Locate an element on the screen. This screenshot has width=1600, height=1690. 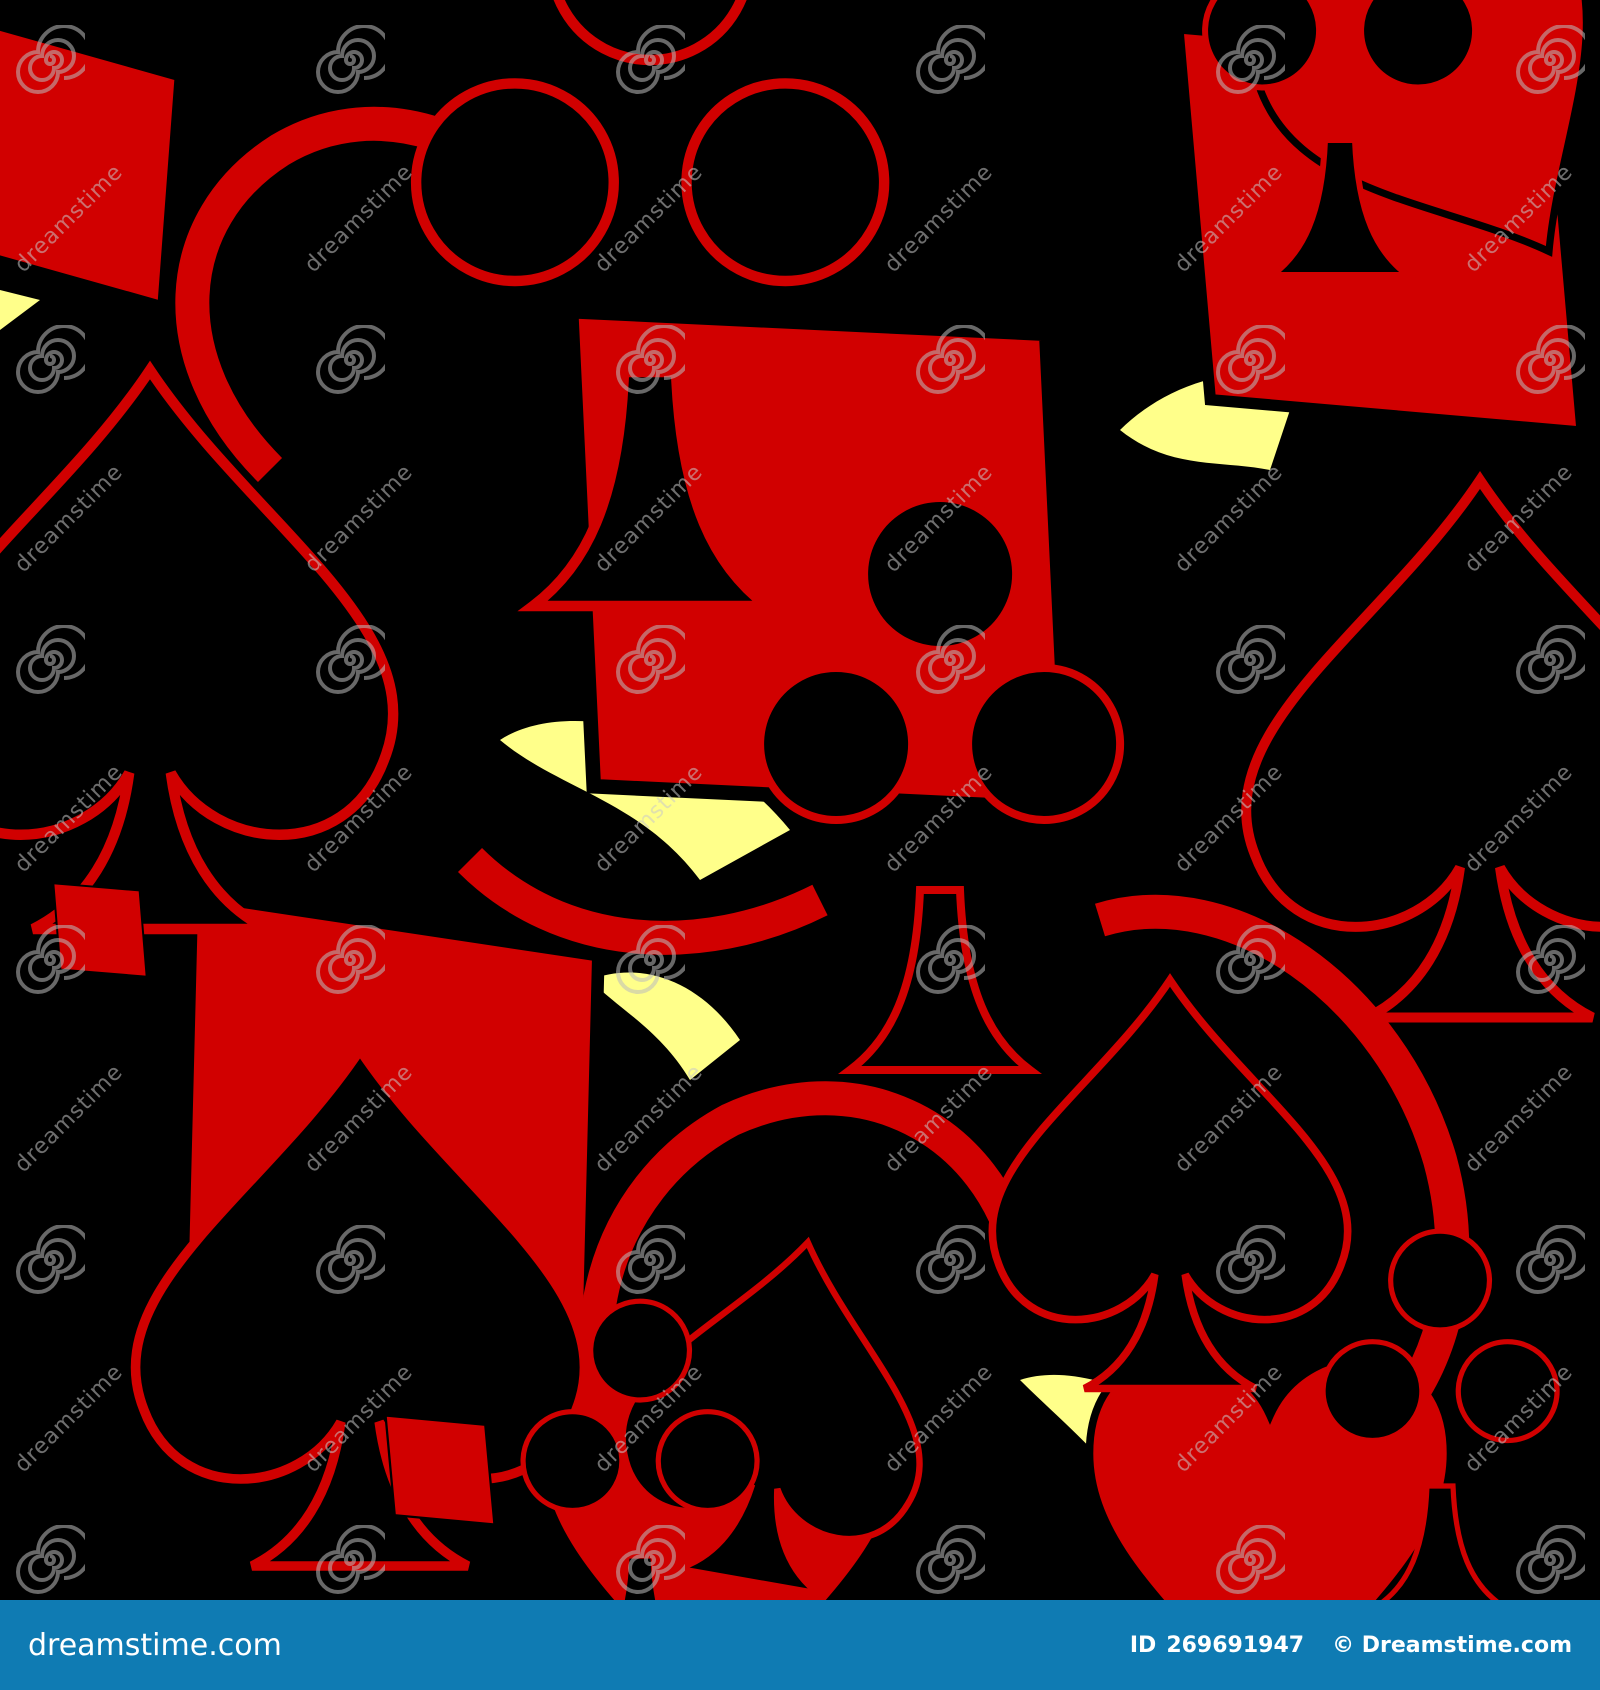
id-value: 269691947 is located at coordinates (1235, 1645).